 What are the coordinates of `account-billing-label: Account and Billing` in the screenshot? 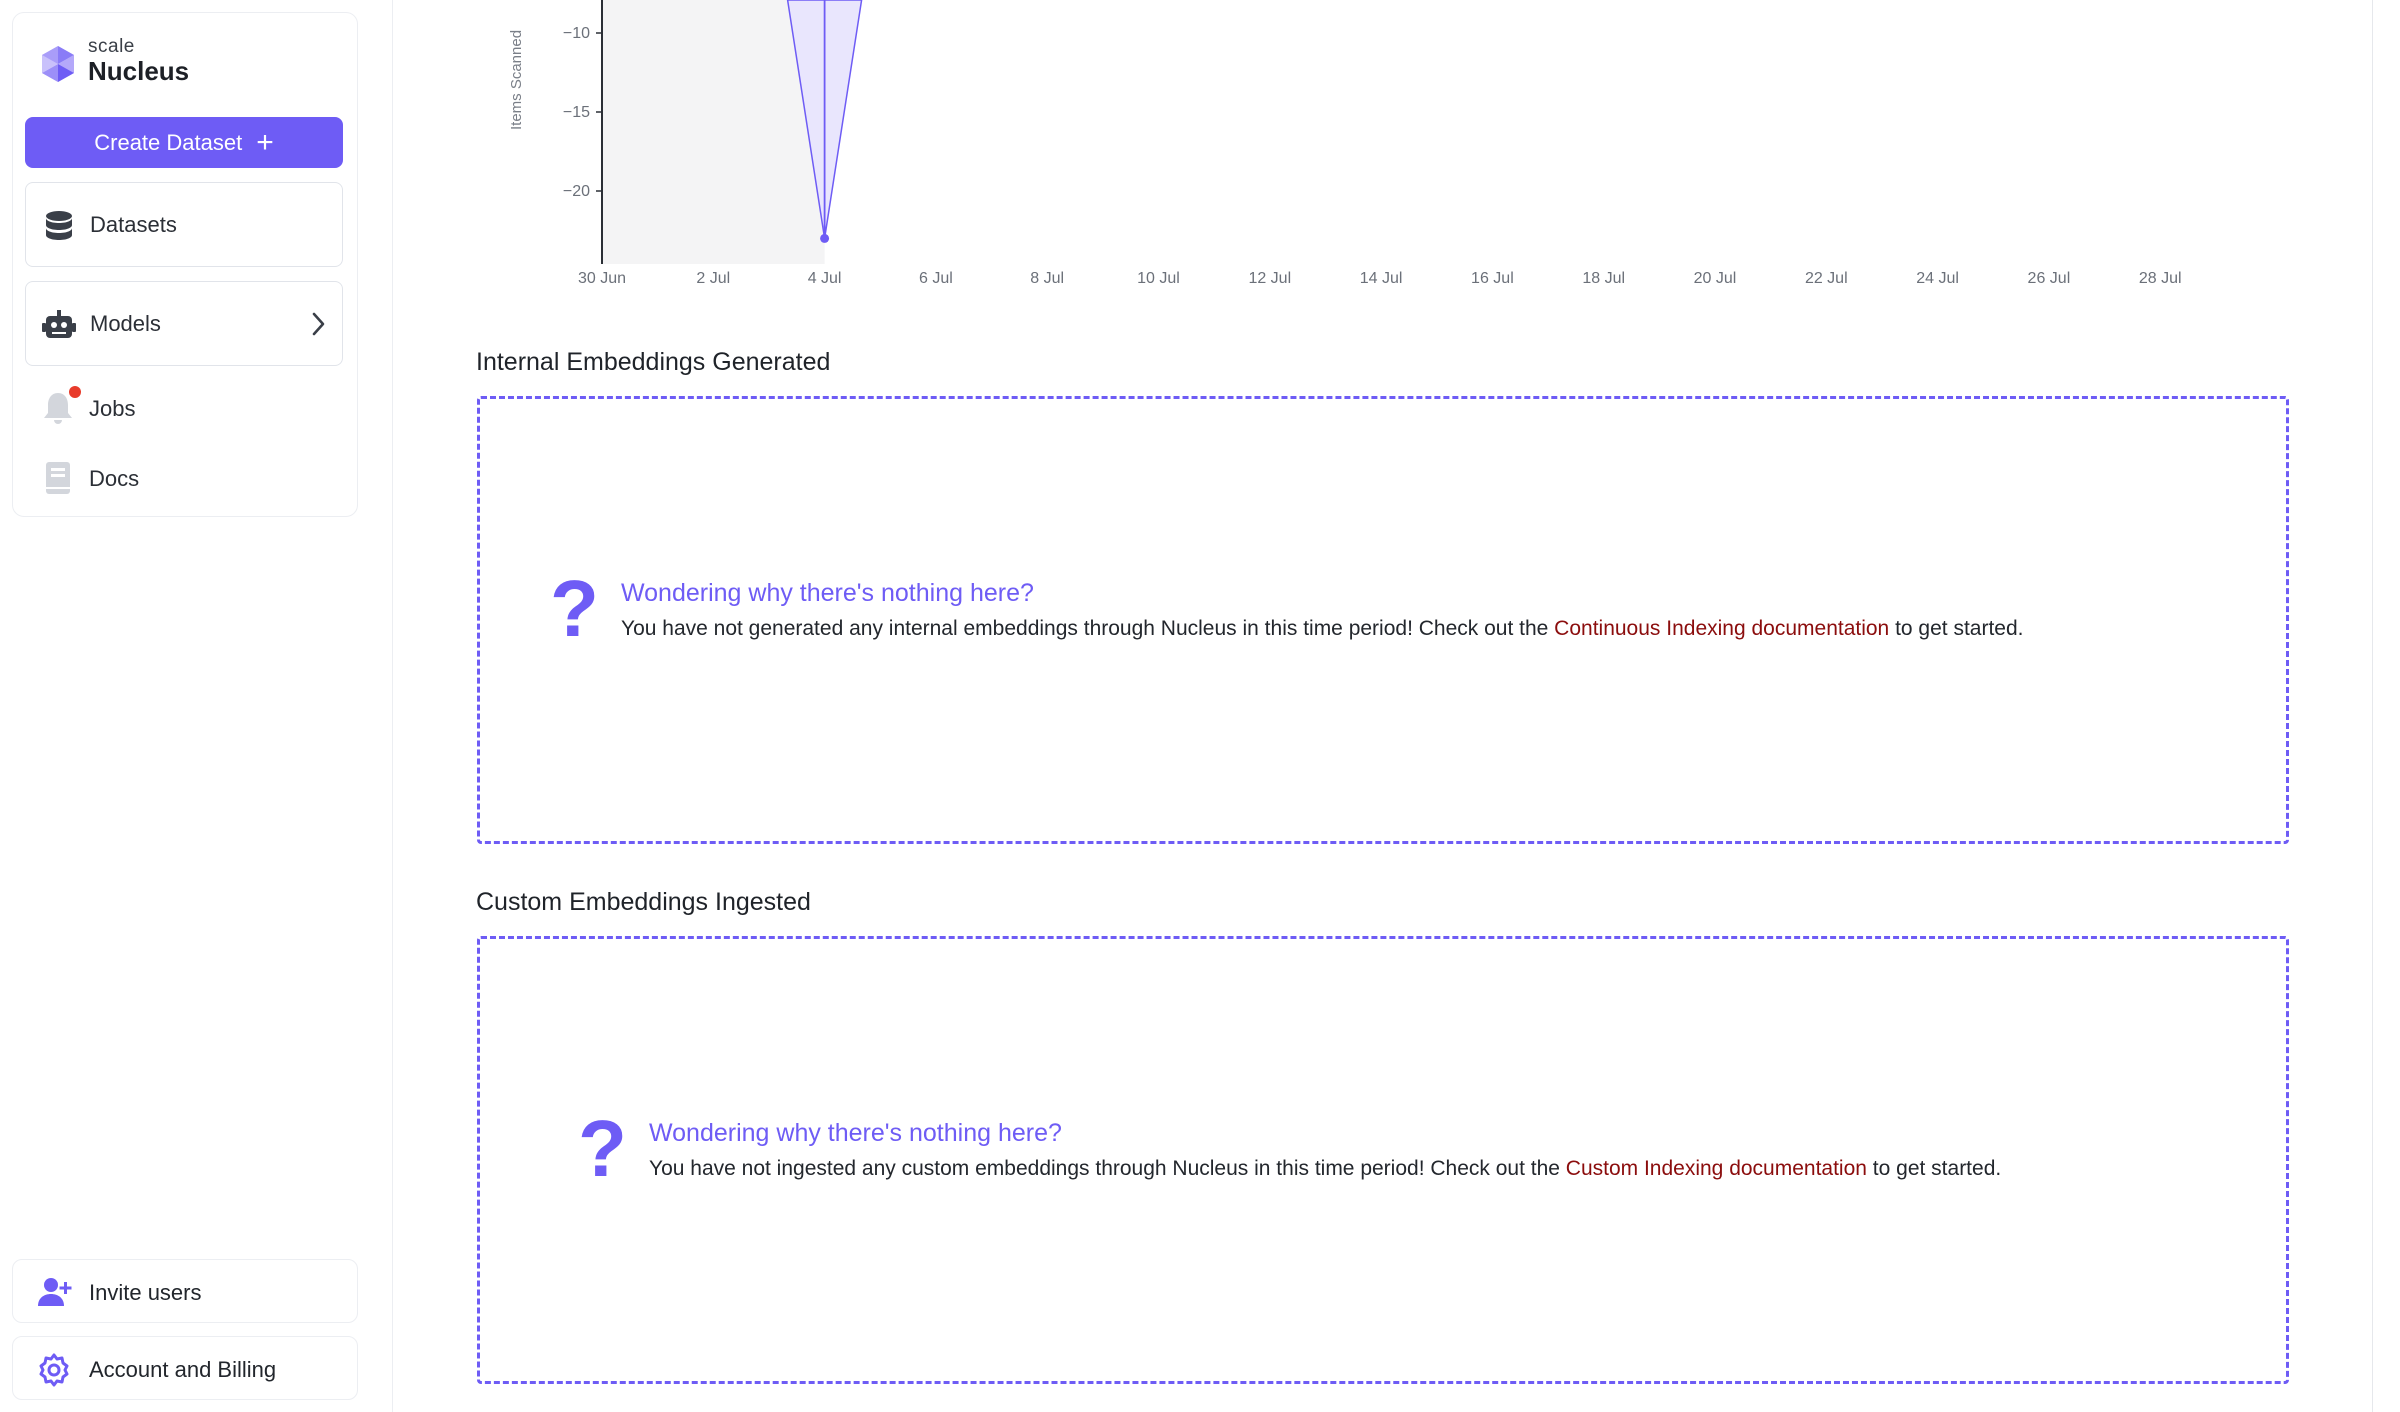 It's located at (183, 1369).